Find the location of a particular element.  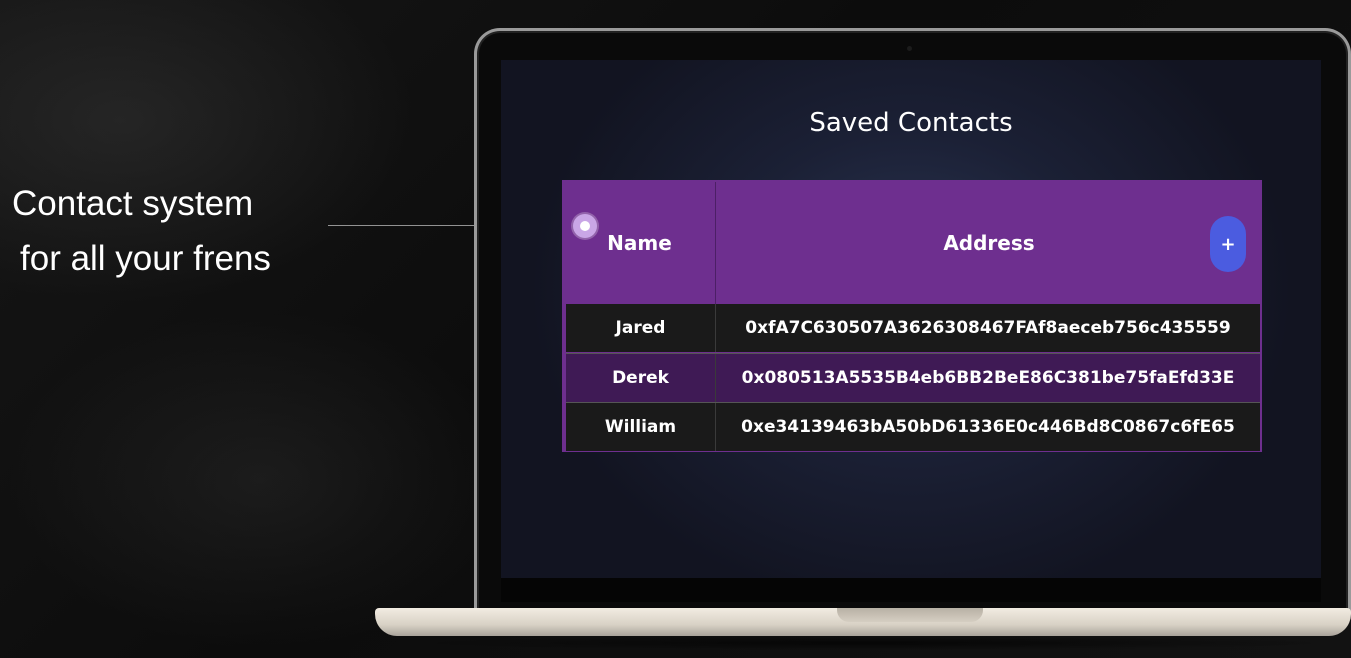

contact-name: Derek is located at coordinates (641, 378).